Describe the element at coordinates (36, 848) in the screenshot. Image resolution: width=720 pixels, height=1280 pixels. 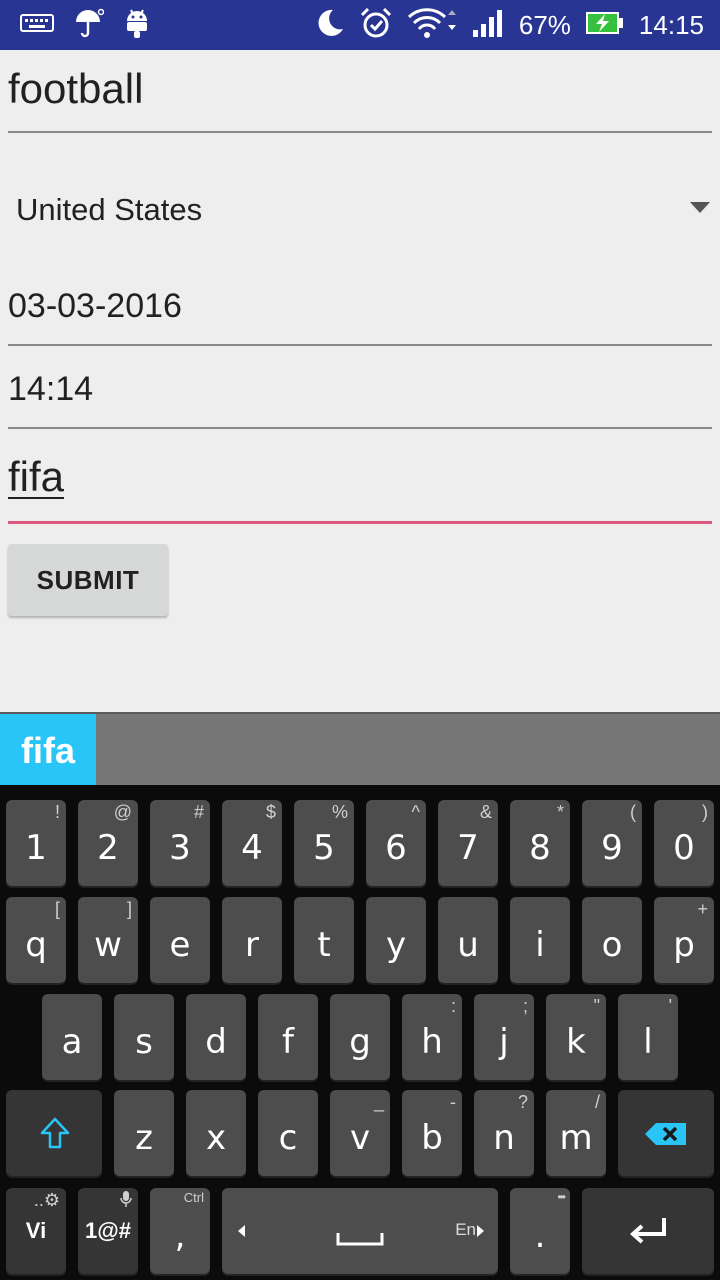
I see `key-label: 1` at that location.